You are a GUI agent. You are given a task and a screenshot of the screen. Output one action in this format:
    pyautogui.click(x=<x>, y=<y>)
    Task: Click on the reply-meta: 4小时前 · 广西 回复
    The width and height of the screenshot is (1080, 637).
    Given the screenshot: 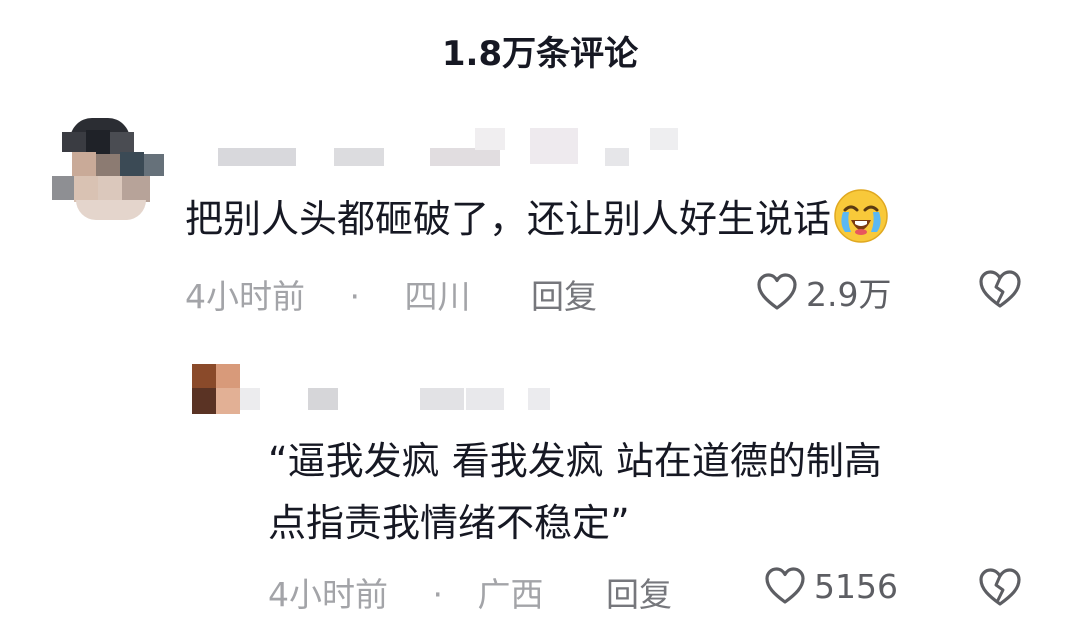 What is the action you would take?
    pyautogui.click(x=470, y=592)
    